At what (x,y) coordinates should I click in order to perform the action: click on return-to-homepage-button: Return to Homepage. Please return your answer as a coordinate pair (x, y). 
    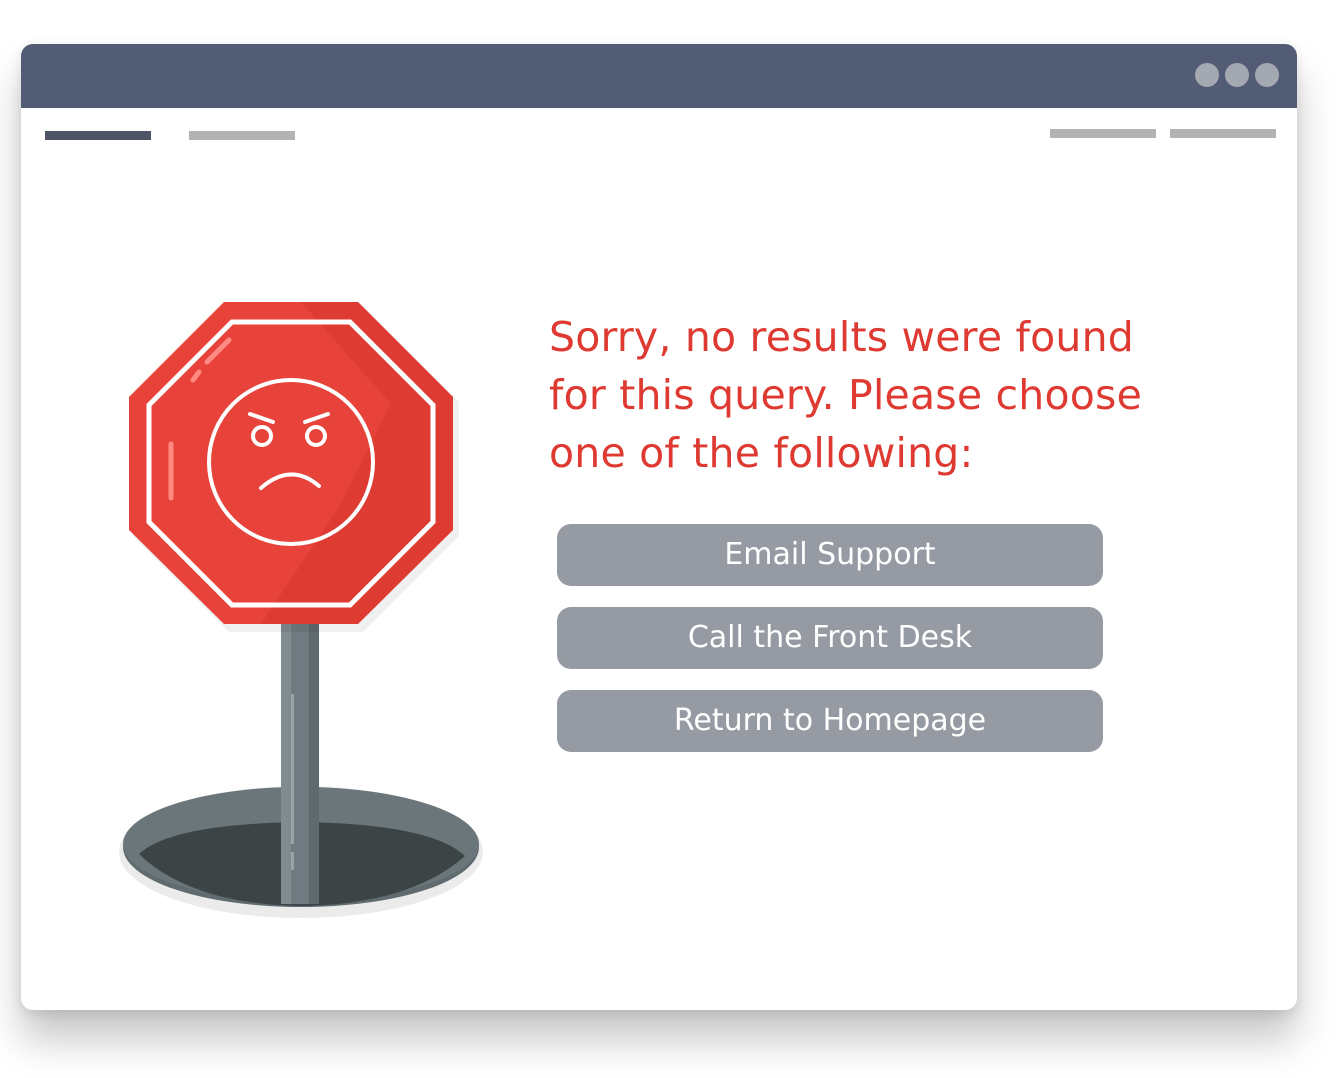
    Looking at the image, I should click on (830, 721).